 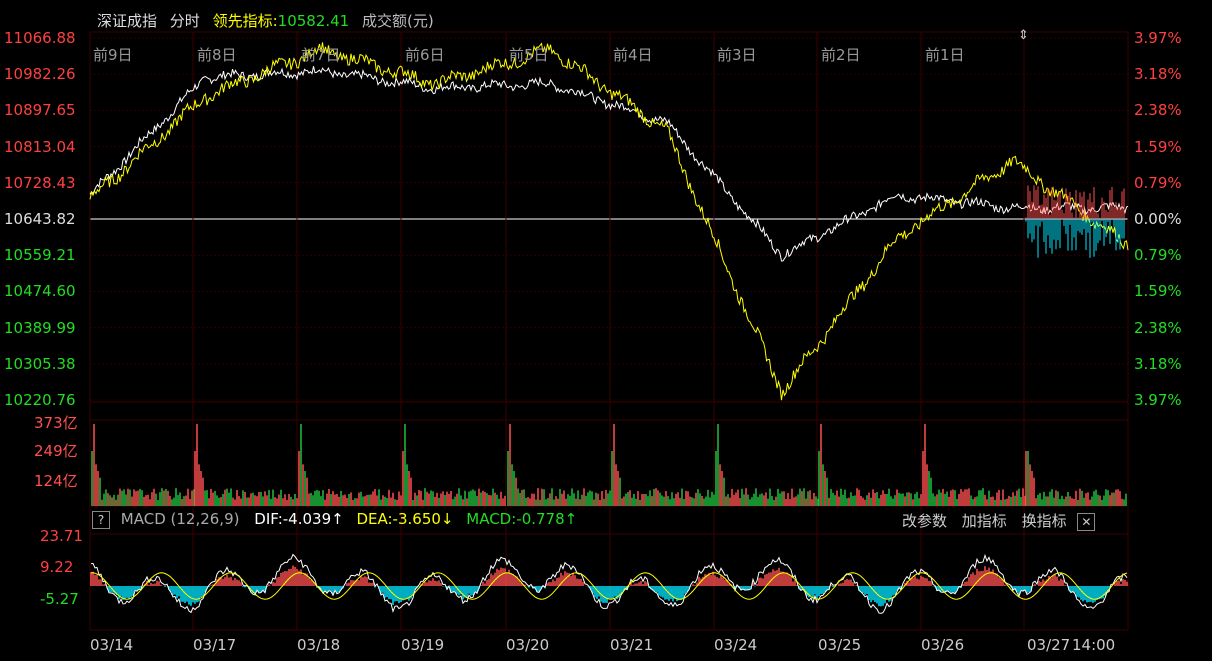 I want to click on dif-value: DIF:-4.039↑, so click(x=299, y=519).